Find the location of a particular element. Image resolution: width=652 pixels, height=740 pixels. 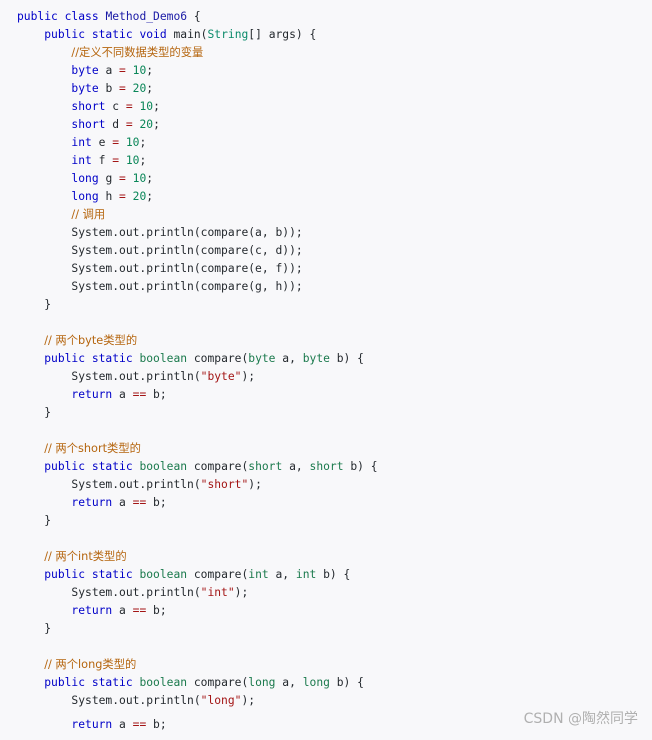

variable-declaration: int f = 10; is located at coordinates (334, 161).